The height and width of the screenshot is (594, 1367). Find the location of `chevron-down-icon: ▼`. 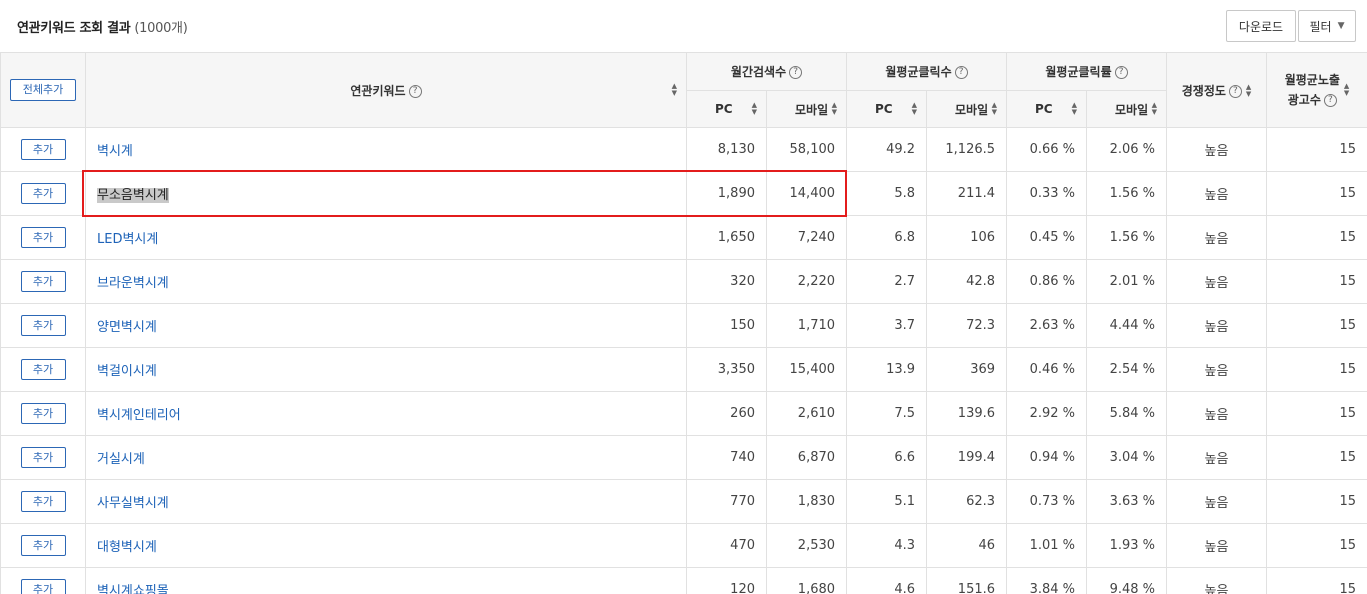

chevron-down-icon: ▼ is located at coordinates (1341, 26).